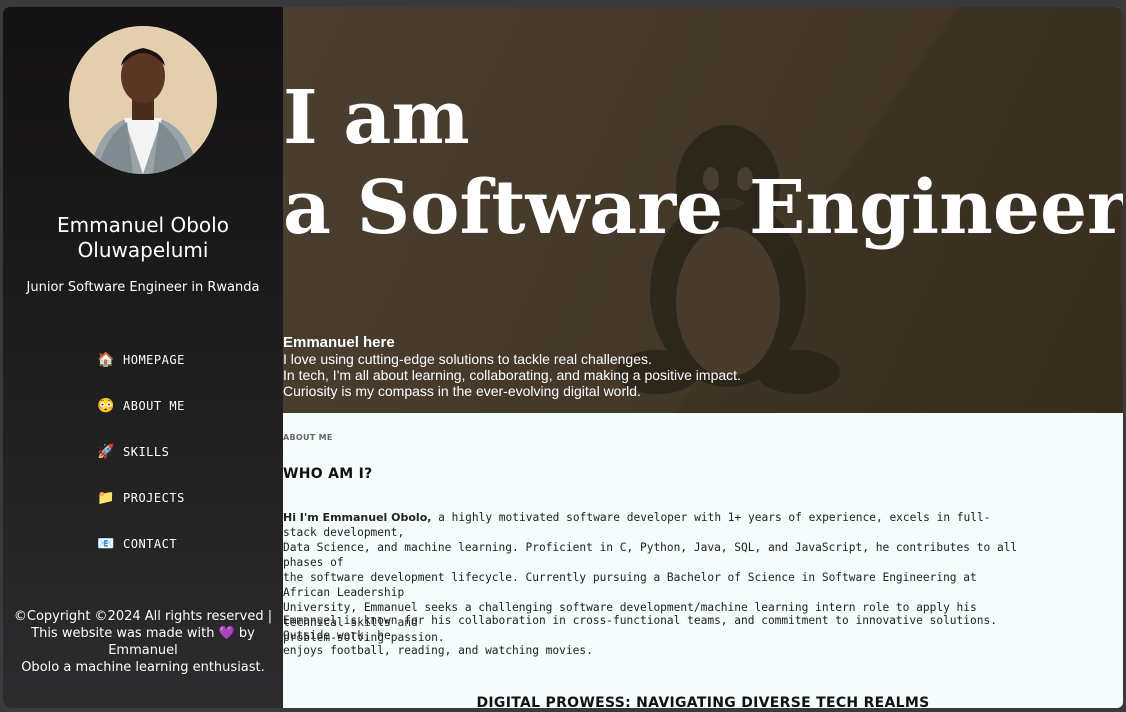 Image resolution: width=1126 pixels, height=712 pixels. I want to click on section-kicker: ABOUT ME, so click(308, 437).